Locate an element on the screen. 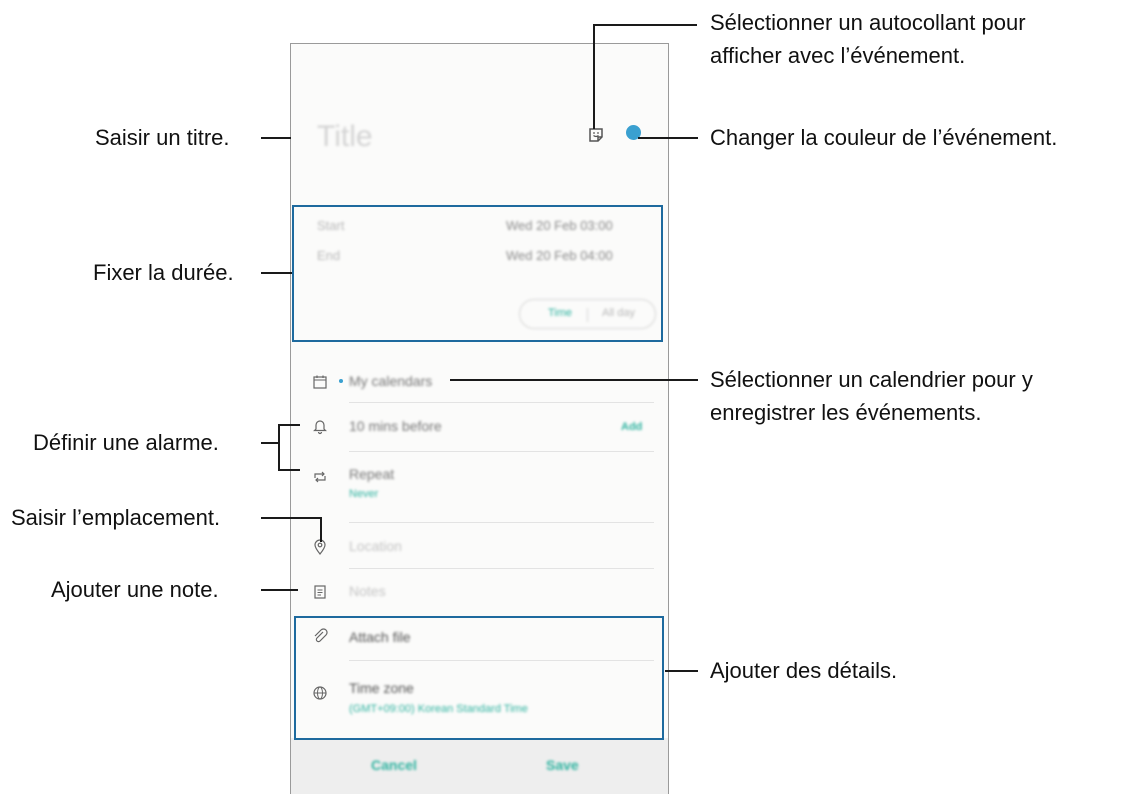 This screenshot has width=1124, height=794. notes-icon is located at coordinates (320, 592).